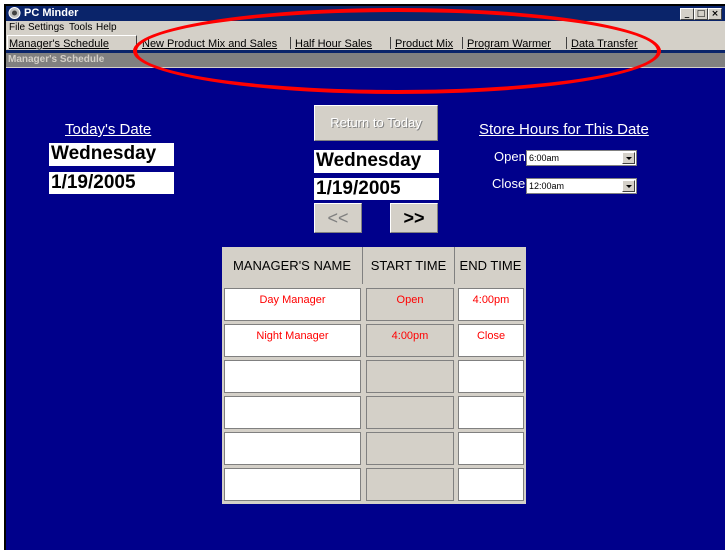  Describe the element at coordinates (365, 60) in the screenshot. I see `panel-title-bar: Manager's Schedule` at that location.